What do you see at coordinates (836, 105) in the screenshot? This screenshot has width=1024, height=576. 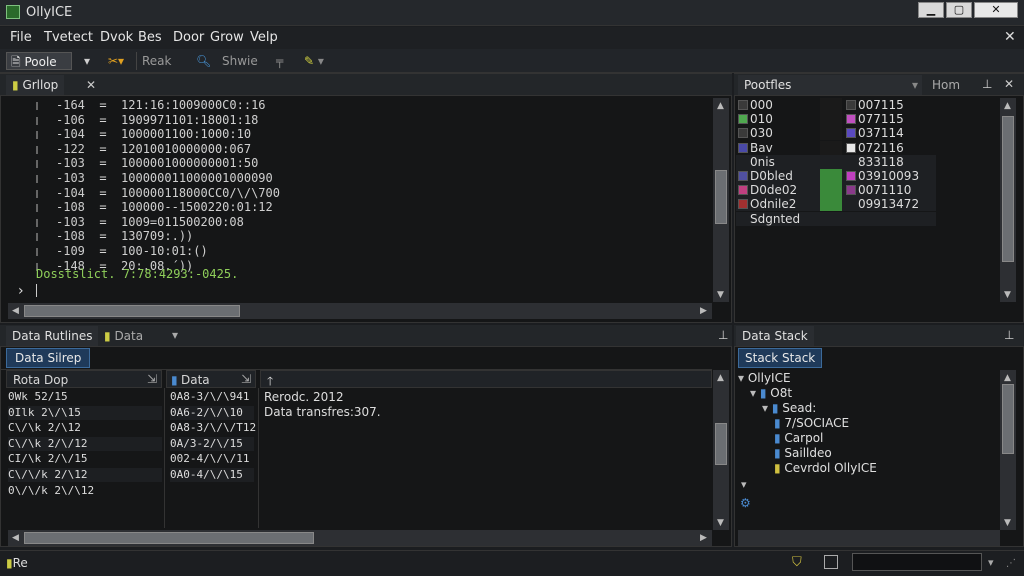 I see `register-row: 000 007115` at bounding box center [836, 105].